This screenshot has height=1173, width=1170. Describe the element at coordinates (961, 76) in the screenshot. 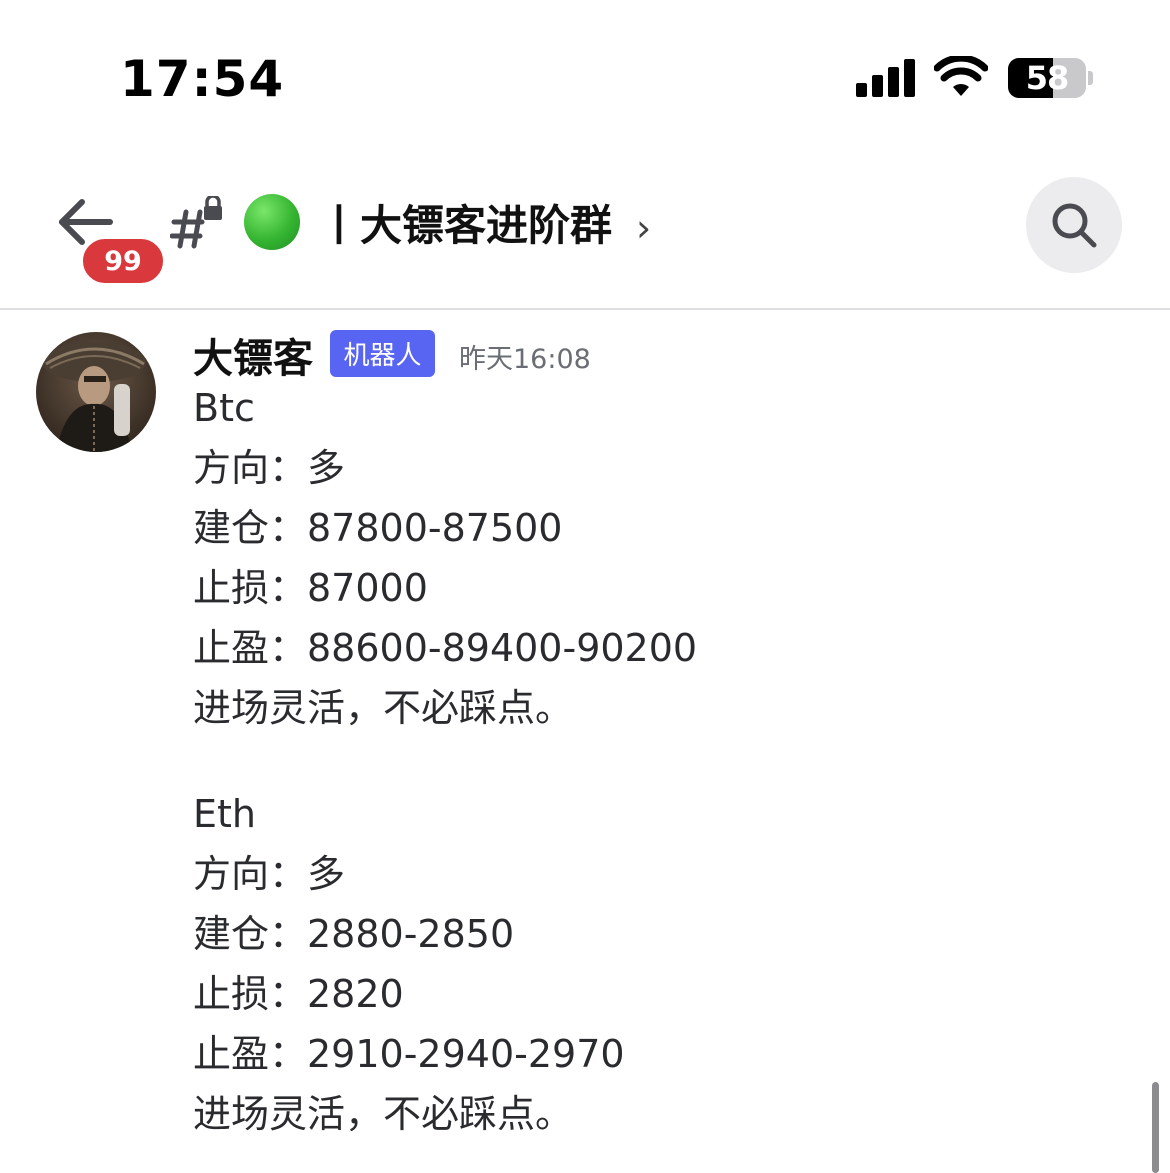

I see `wifi-icon` at that location.